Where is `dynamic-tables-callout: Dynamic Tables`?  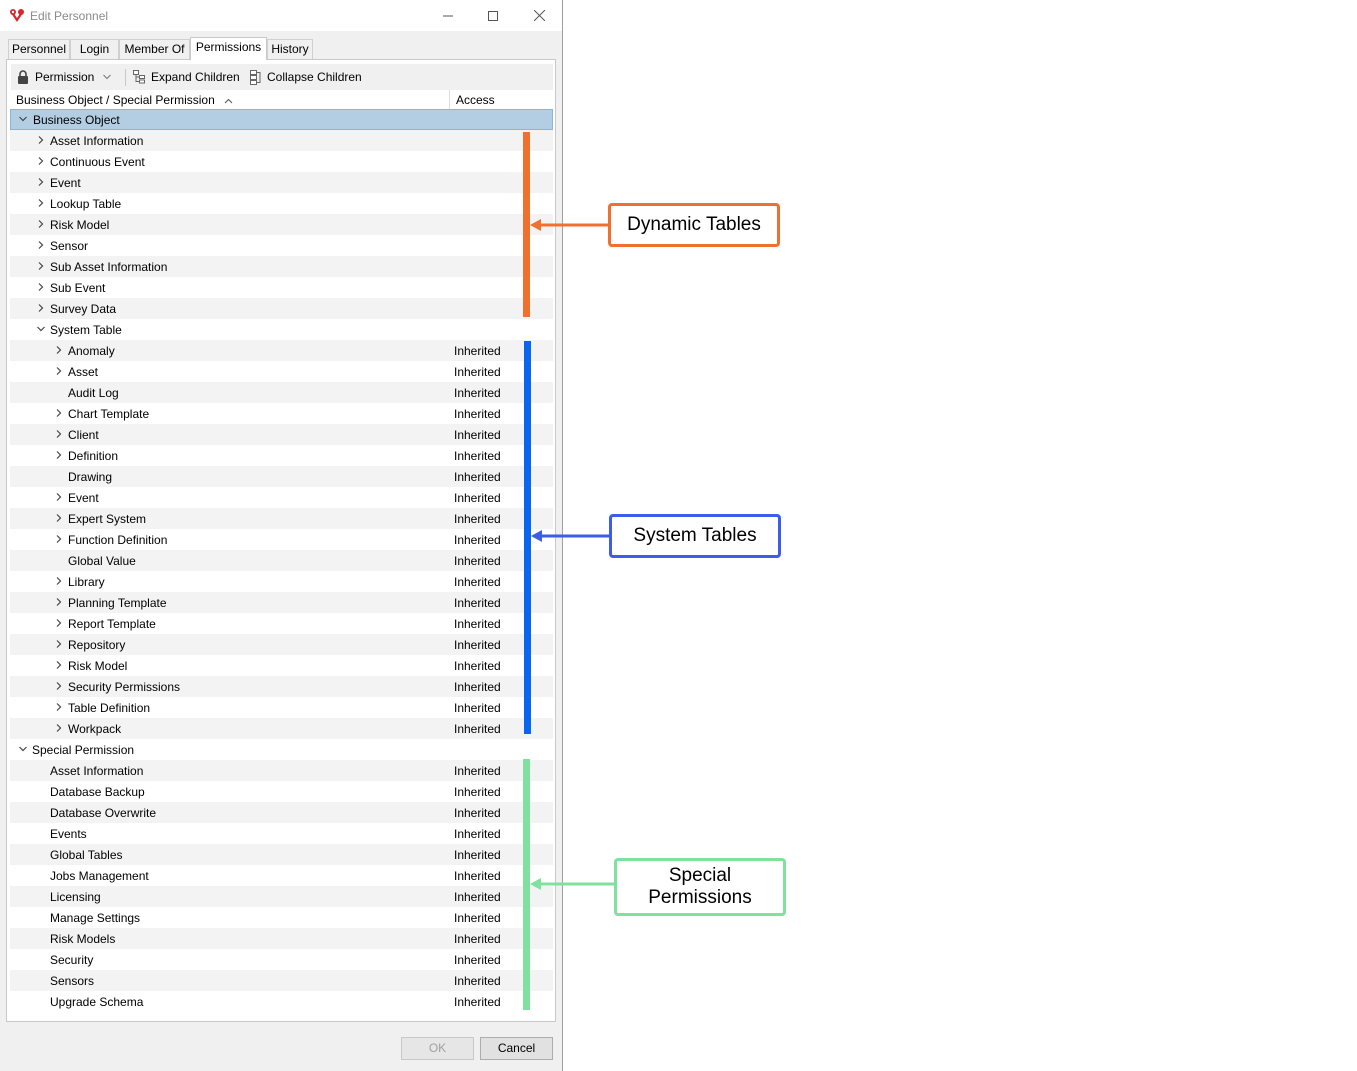 dynamic-tables-callout: Dynamic Tables is located at coordinates (694, 225).